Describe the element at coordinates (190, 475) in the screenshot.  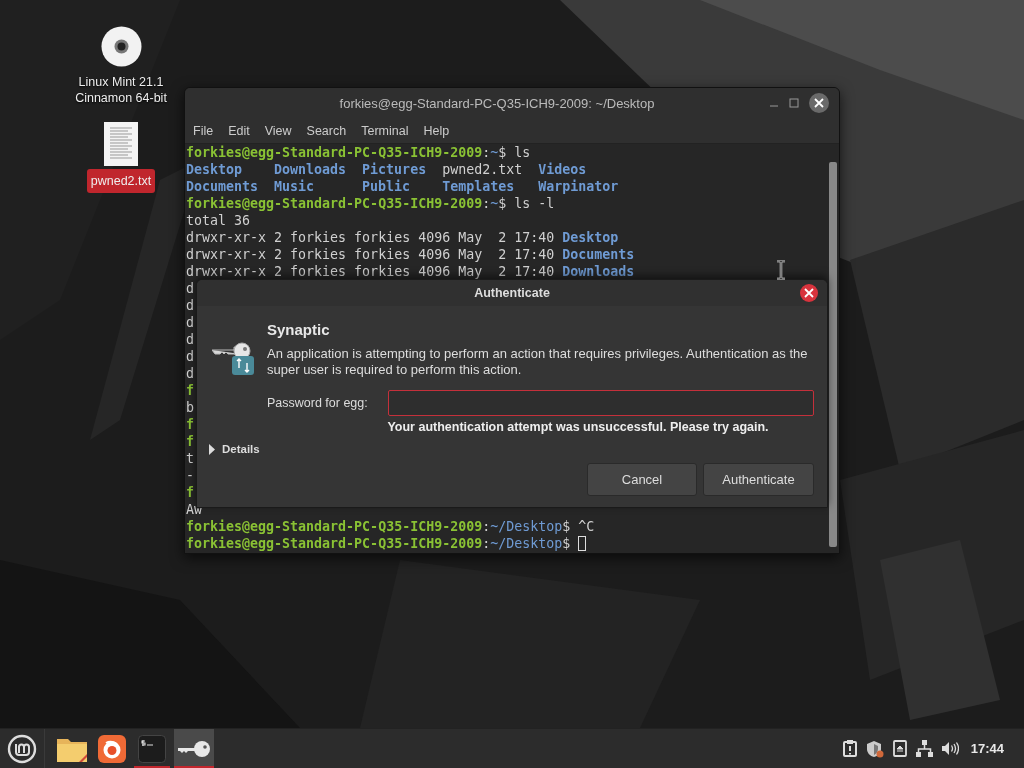
I see `terminal-text: -` at that location.